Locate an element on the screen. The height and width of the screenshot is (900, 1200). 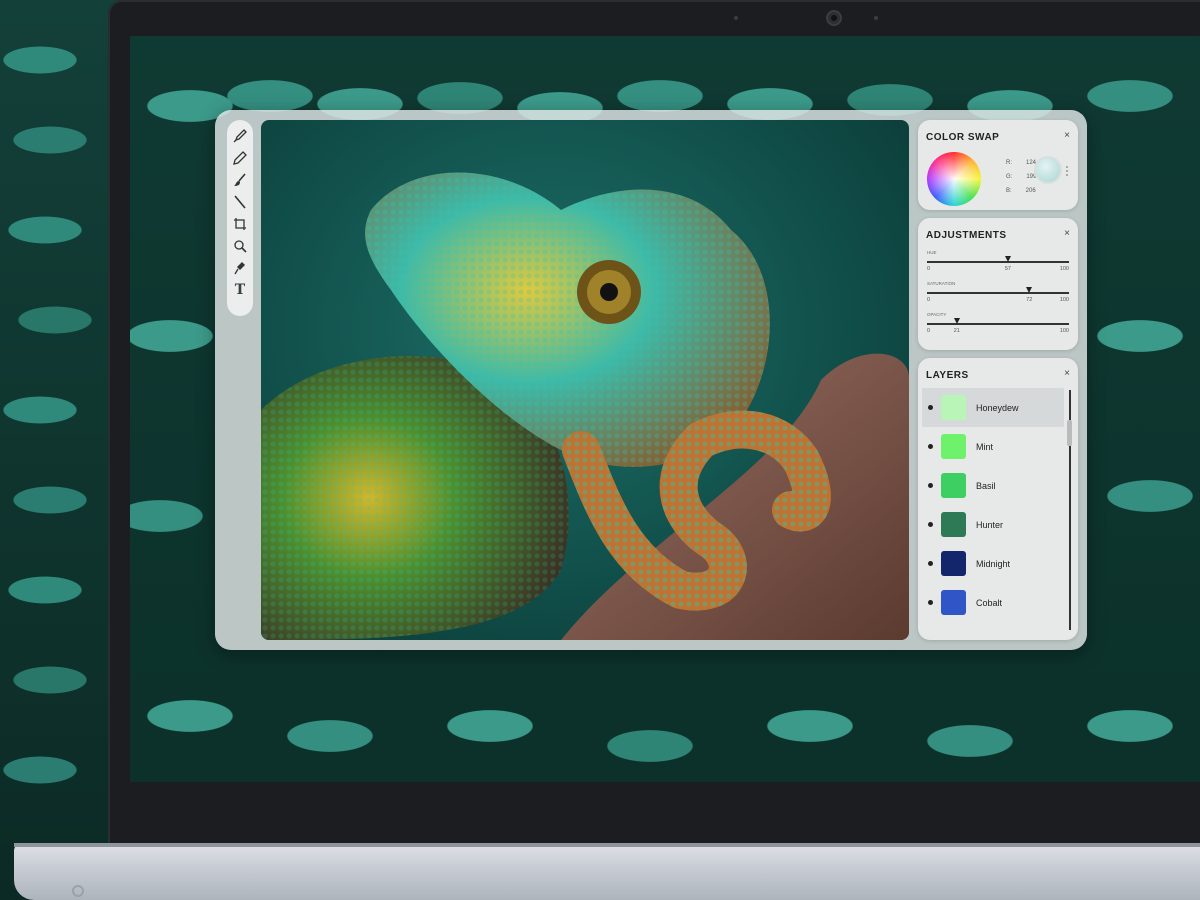
tool-palette: T is located at coordinates (240, 218).